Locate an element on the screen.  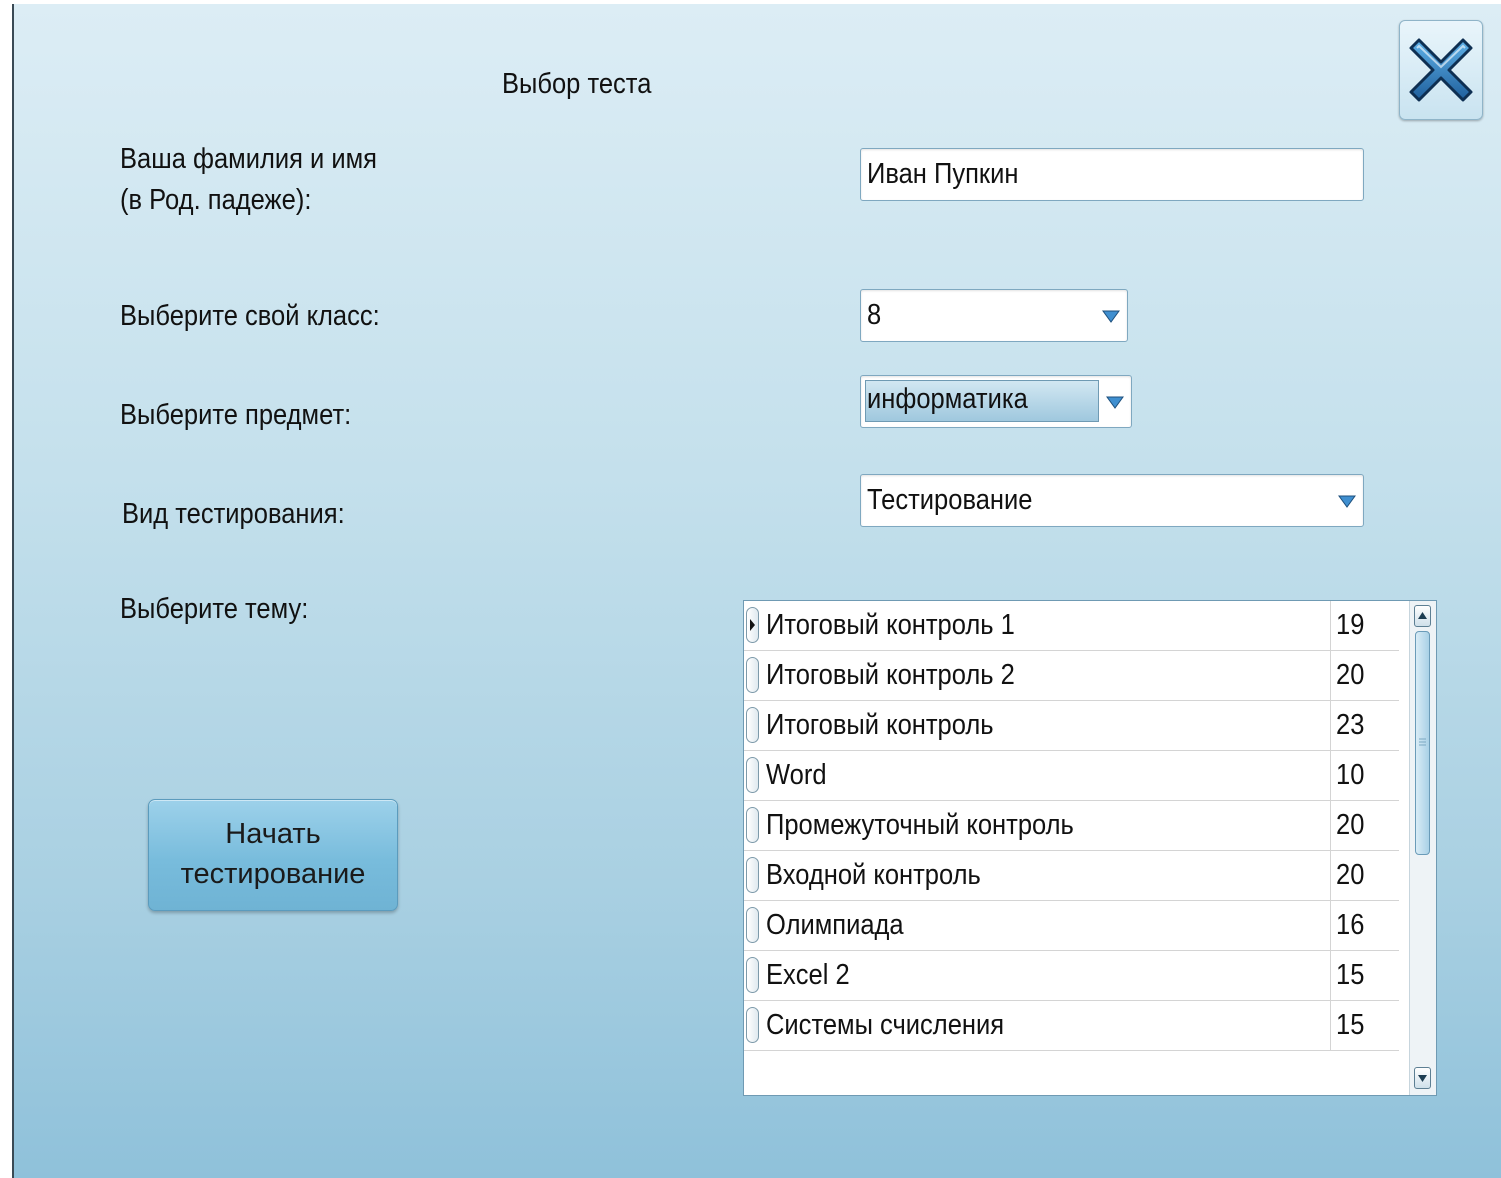
name-label-line1: Ваша фамилия и имя is located at coordinates (248, 159).